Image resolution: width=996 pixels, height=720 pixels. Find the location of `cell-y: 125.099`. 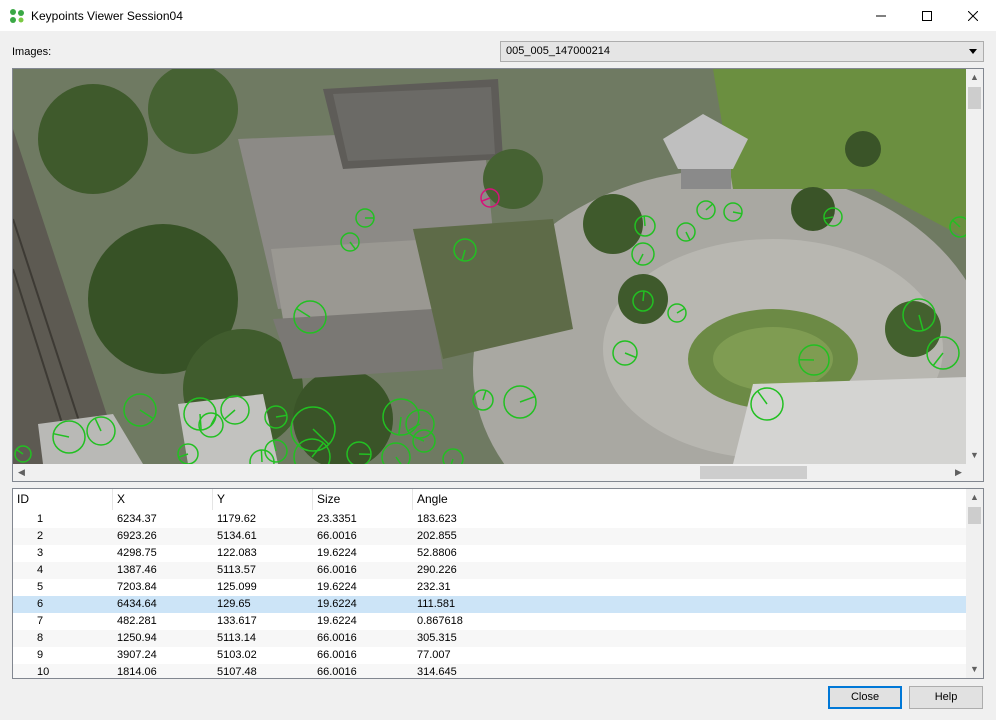

cell-y: 125.099 is located at coordinates (237, 587).